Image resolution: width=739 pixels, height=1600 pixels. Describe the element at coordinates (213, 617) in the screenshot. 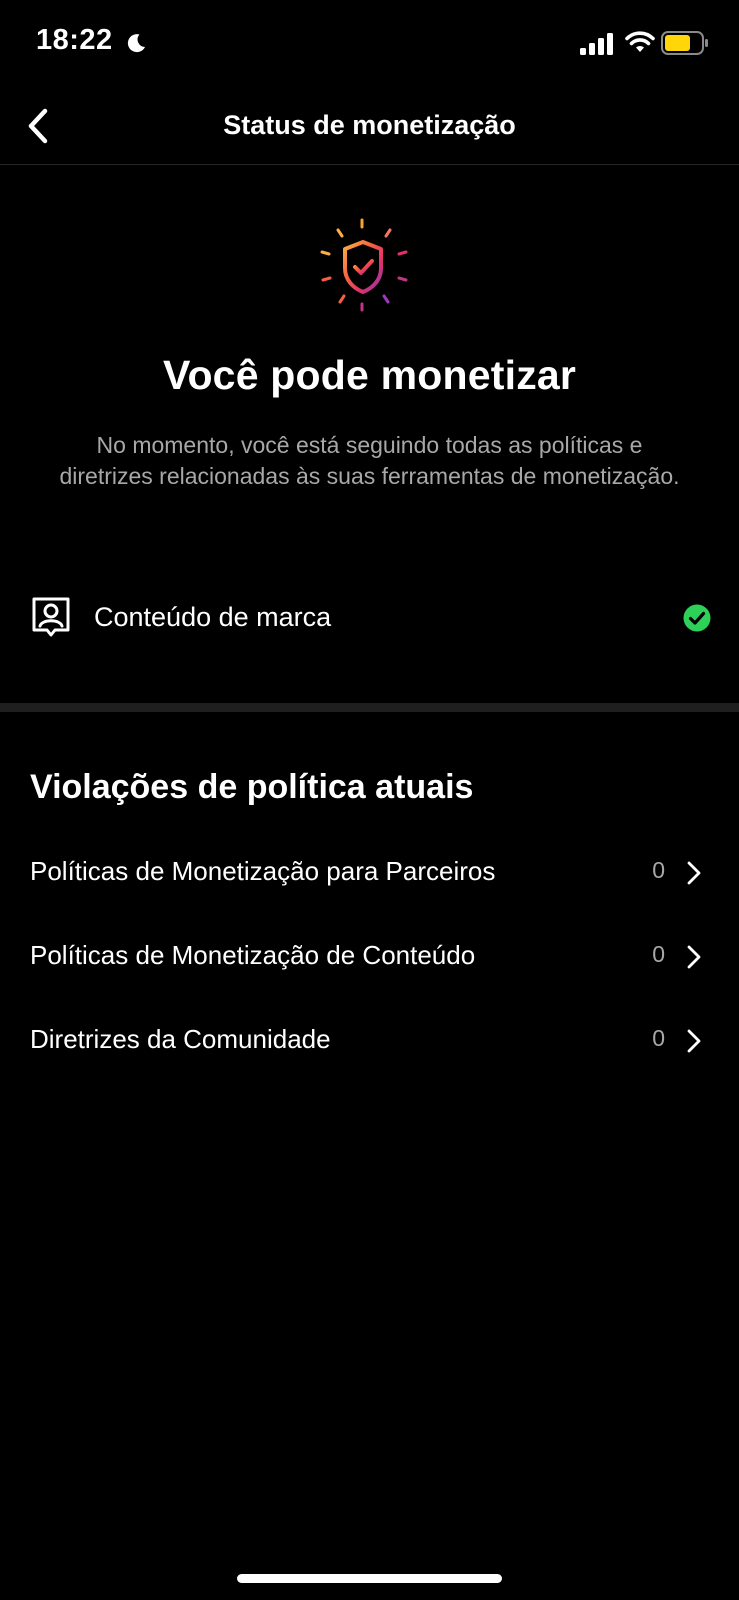

I see `branded-content-label: Conteúdo de marca` at that location.